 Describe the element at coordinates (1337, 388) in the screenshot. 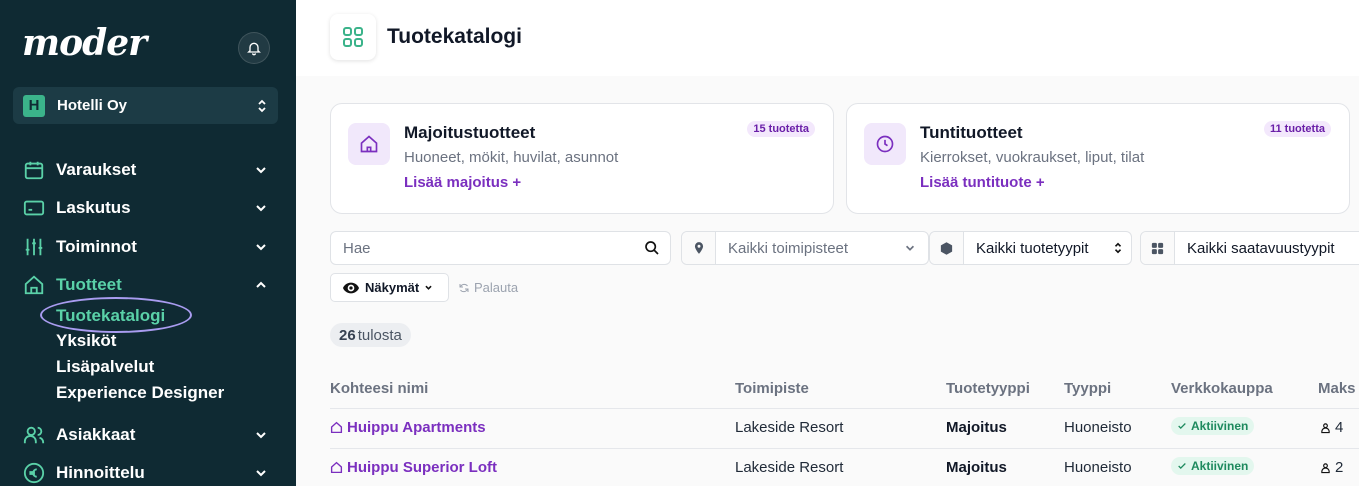

I see `column-header-max: Maks` at that location.